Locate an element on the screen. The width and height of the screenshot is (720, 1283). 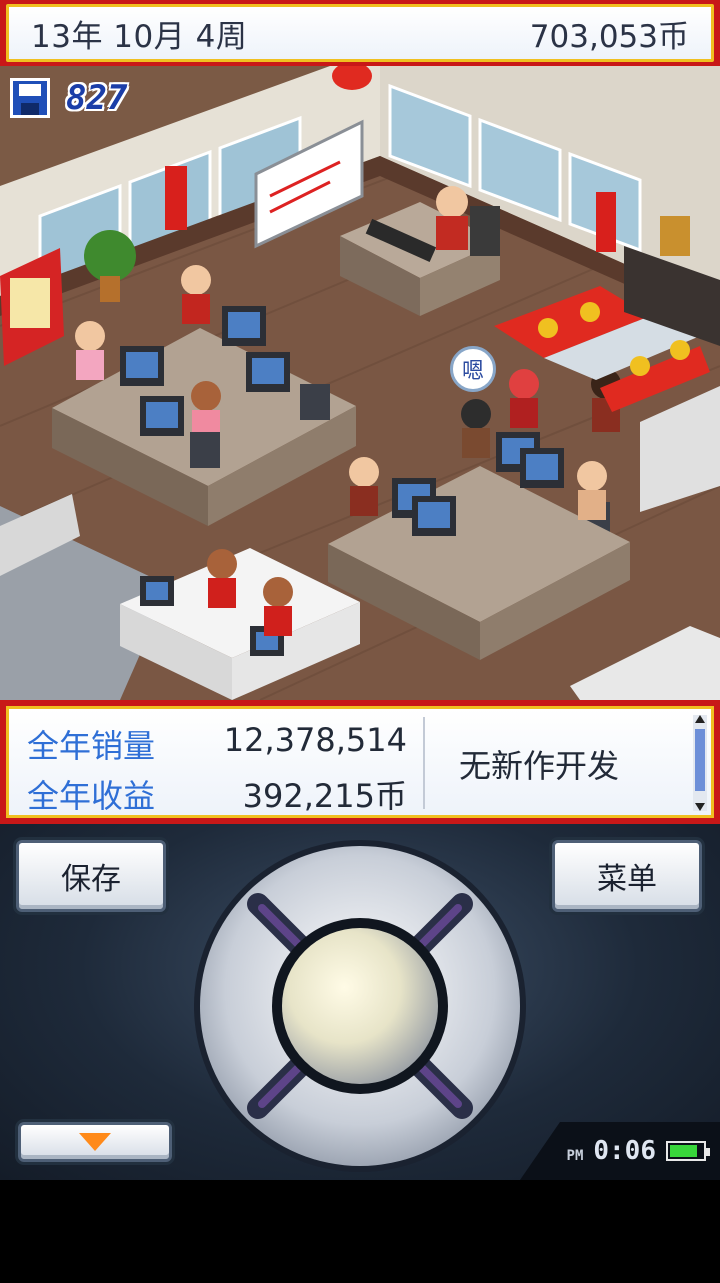
top-status-bar: 13年 10月 4周 703,053币 is located at coordinates (360, 33).